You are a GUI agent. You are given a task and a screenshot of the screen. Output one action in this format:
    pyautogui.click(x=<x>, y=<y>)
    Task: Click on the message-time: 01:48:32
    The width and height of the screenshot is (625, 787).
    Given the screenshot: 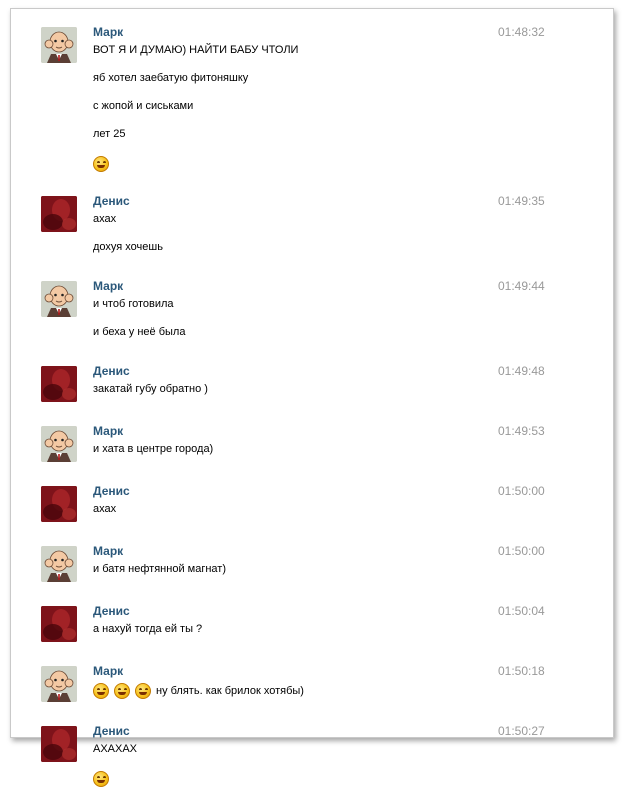 What is the action you would take?
    pyautogui.click(x=521, y=32)
    